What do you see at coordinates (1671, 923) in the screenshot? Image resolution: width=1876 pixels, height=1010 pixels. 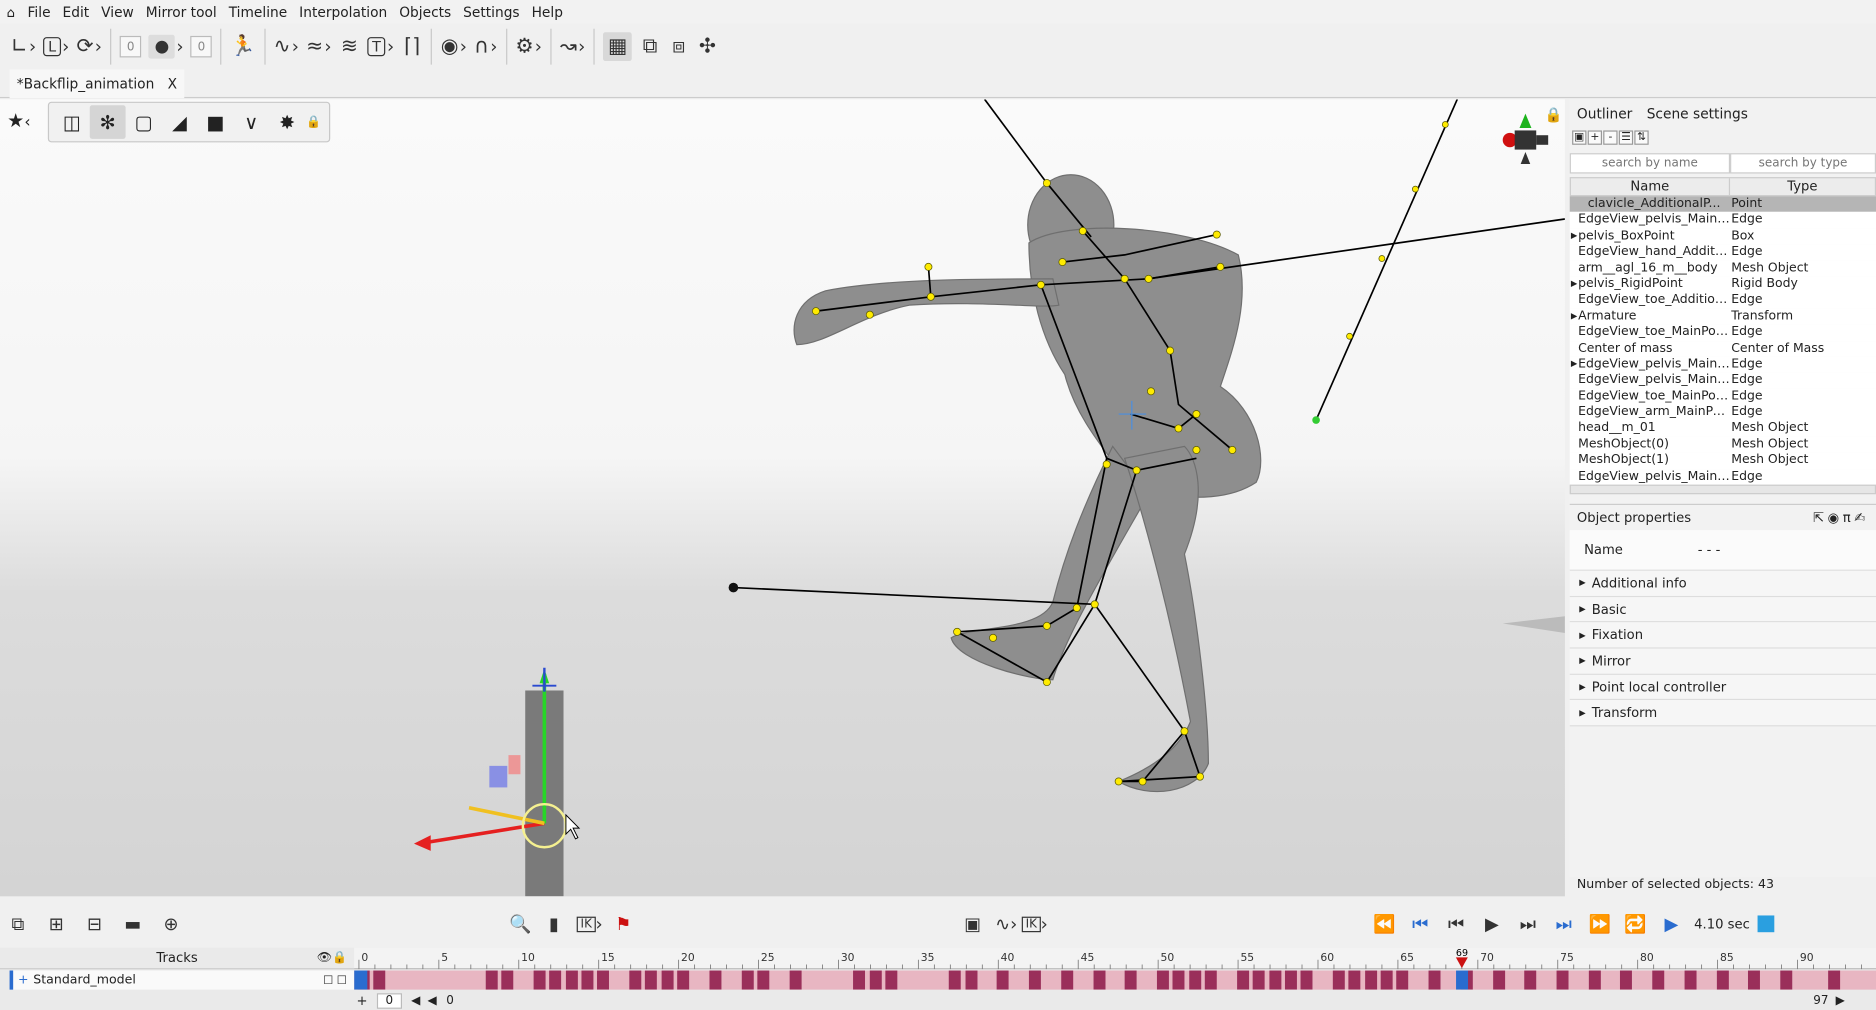 I see `play-speed-icon: ▶` at bounding box center [1671, 923].